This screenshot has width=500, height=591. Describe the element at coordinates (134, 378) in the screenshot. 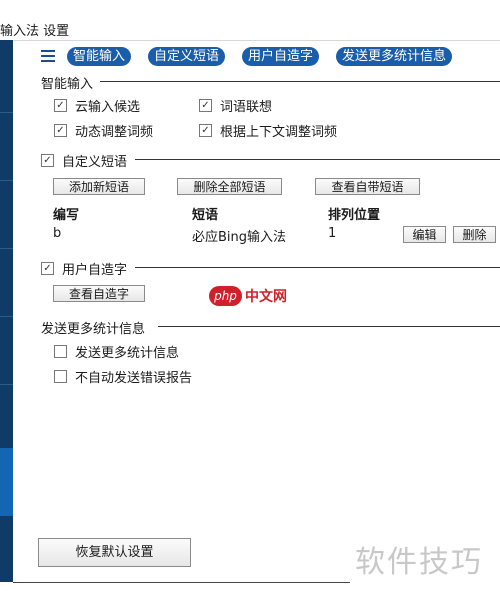

I see `option-label: 不自动发送错误报告` at that location.